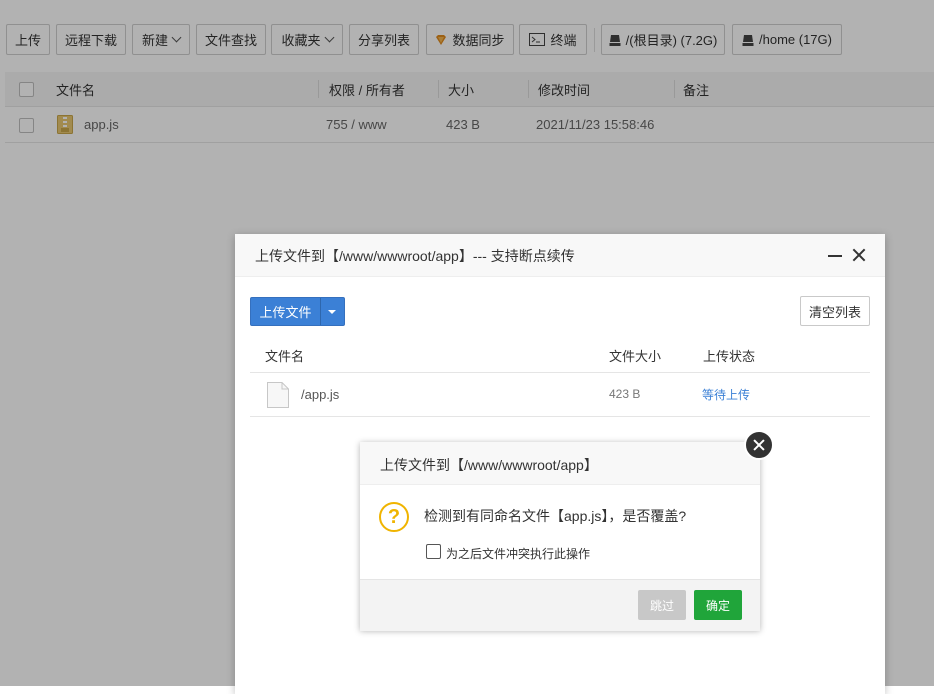  I want to click on upload-status: 等待上传, so click(726, 394).